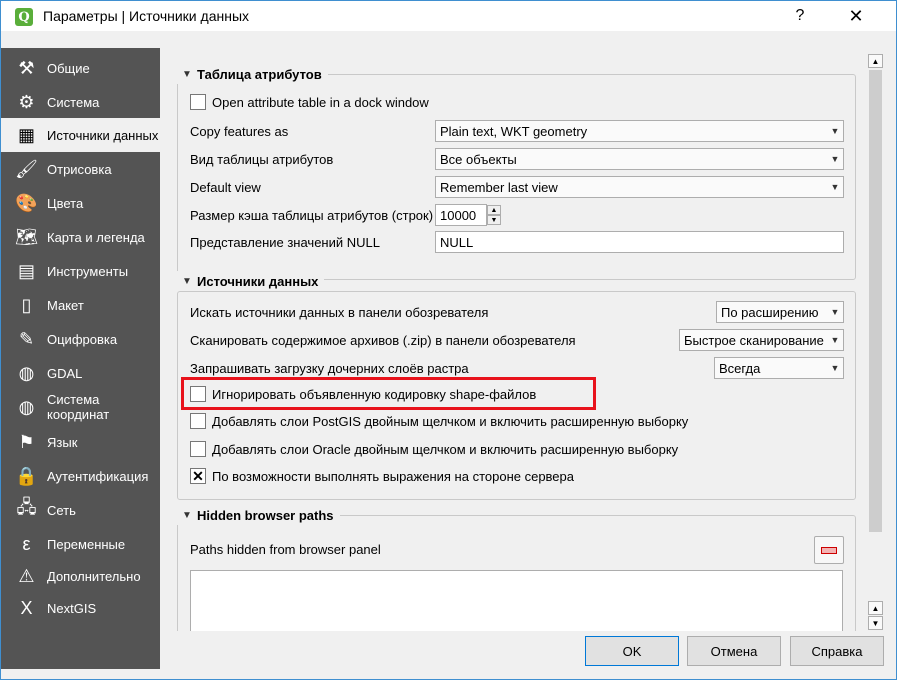 This screenshot has height=680, width=897. What do you see at coordinates (875, 623) in the screenshot?
I see `scroll-down-icon: ▼` at bounding box center [875, 623].